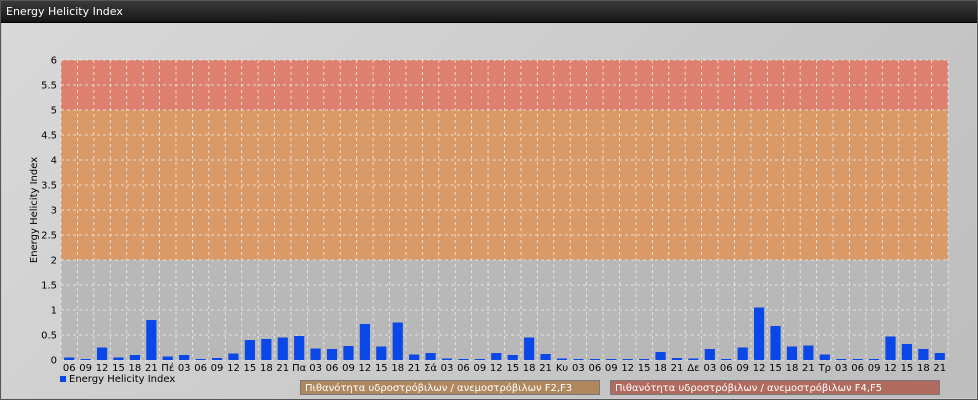 The image size is (978, 400). Describe the element at coordinates (824, 368) in the screenshot. I see `x-tick-label: Τρ` at that location.